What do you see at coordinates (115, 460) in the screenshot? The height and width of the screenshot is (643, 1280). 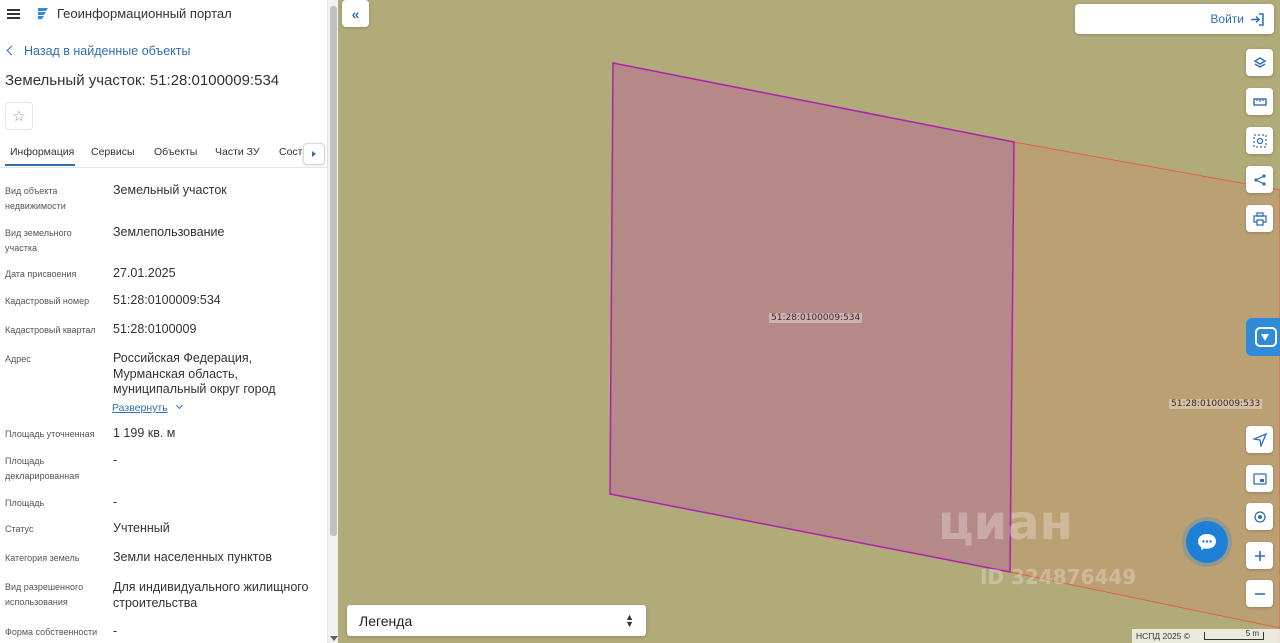 I see `value-area-declared: -` at bounding box center [115, 460].